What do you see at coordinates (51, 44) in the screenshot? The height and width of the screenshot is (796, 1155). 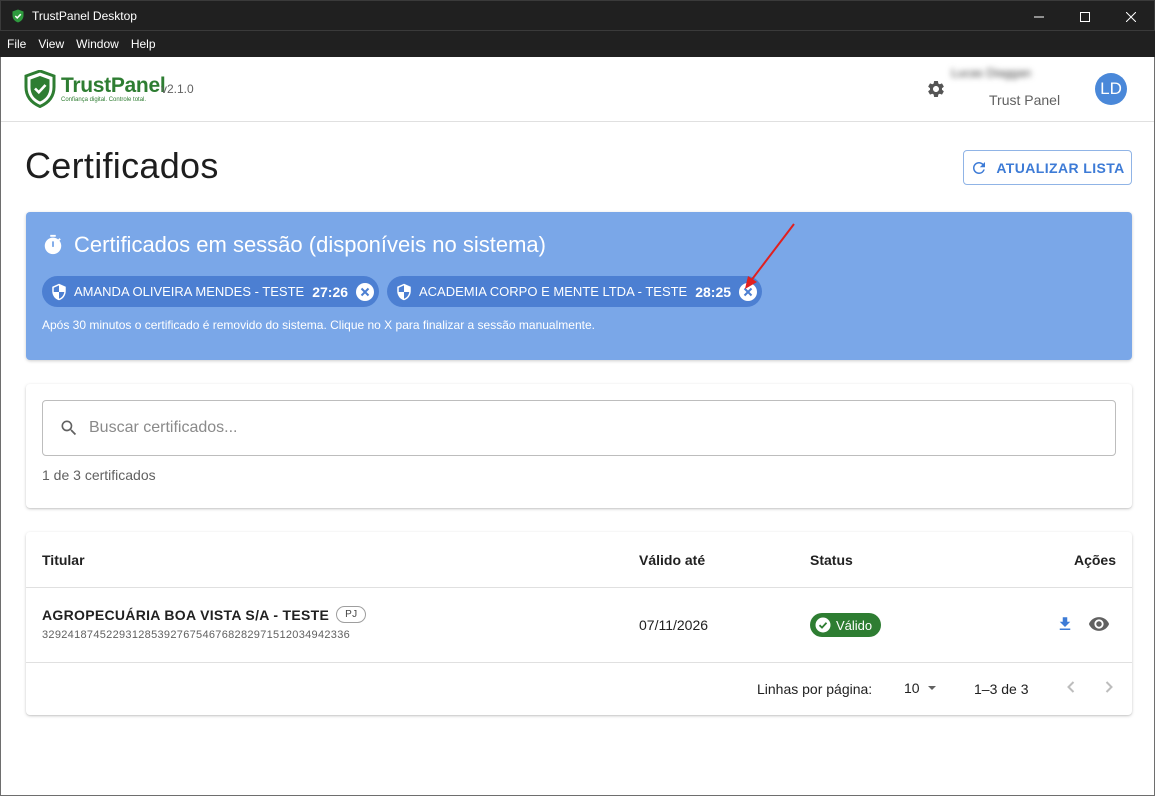 I see `menu-view: View` at bounding box center [51, 44].